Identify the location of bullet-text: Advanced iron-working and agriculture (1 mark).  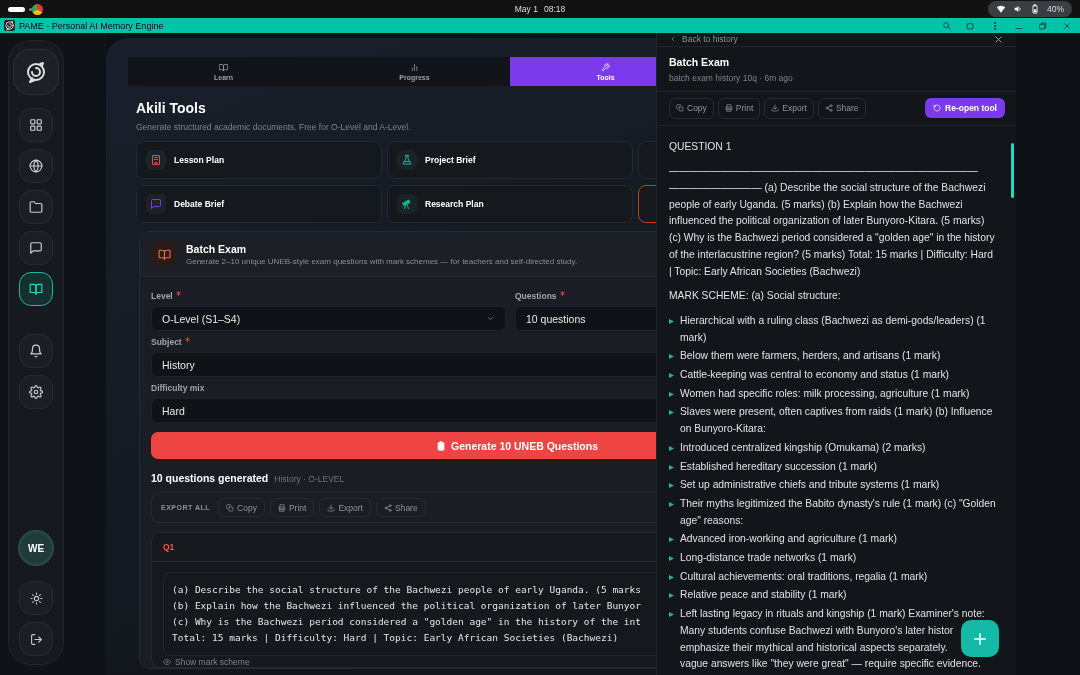
(788, 539).